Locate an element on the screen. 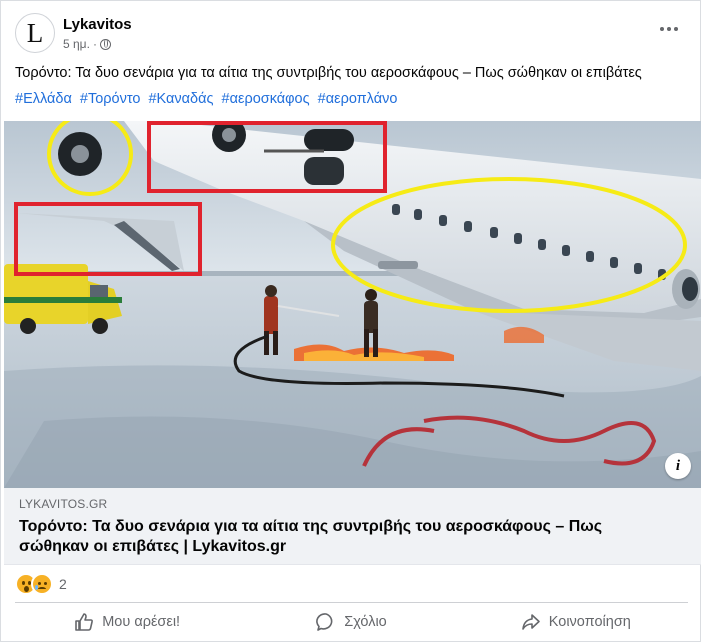 The image size is (701, 642). post-meta: 5 ημ. · is located at coordinates (87, 44).